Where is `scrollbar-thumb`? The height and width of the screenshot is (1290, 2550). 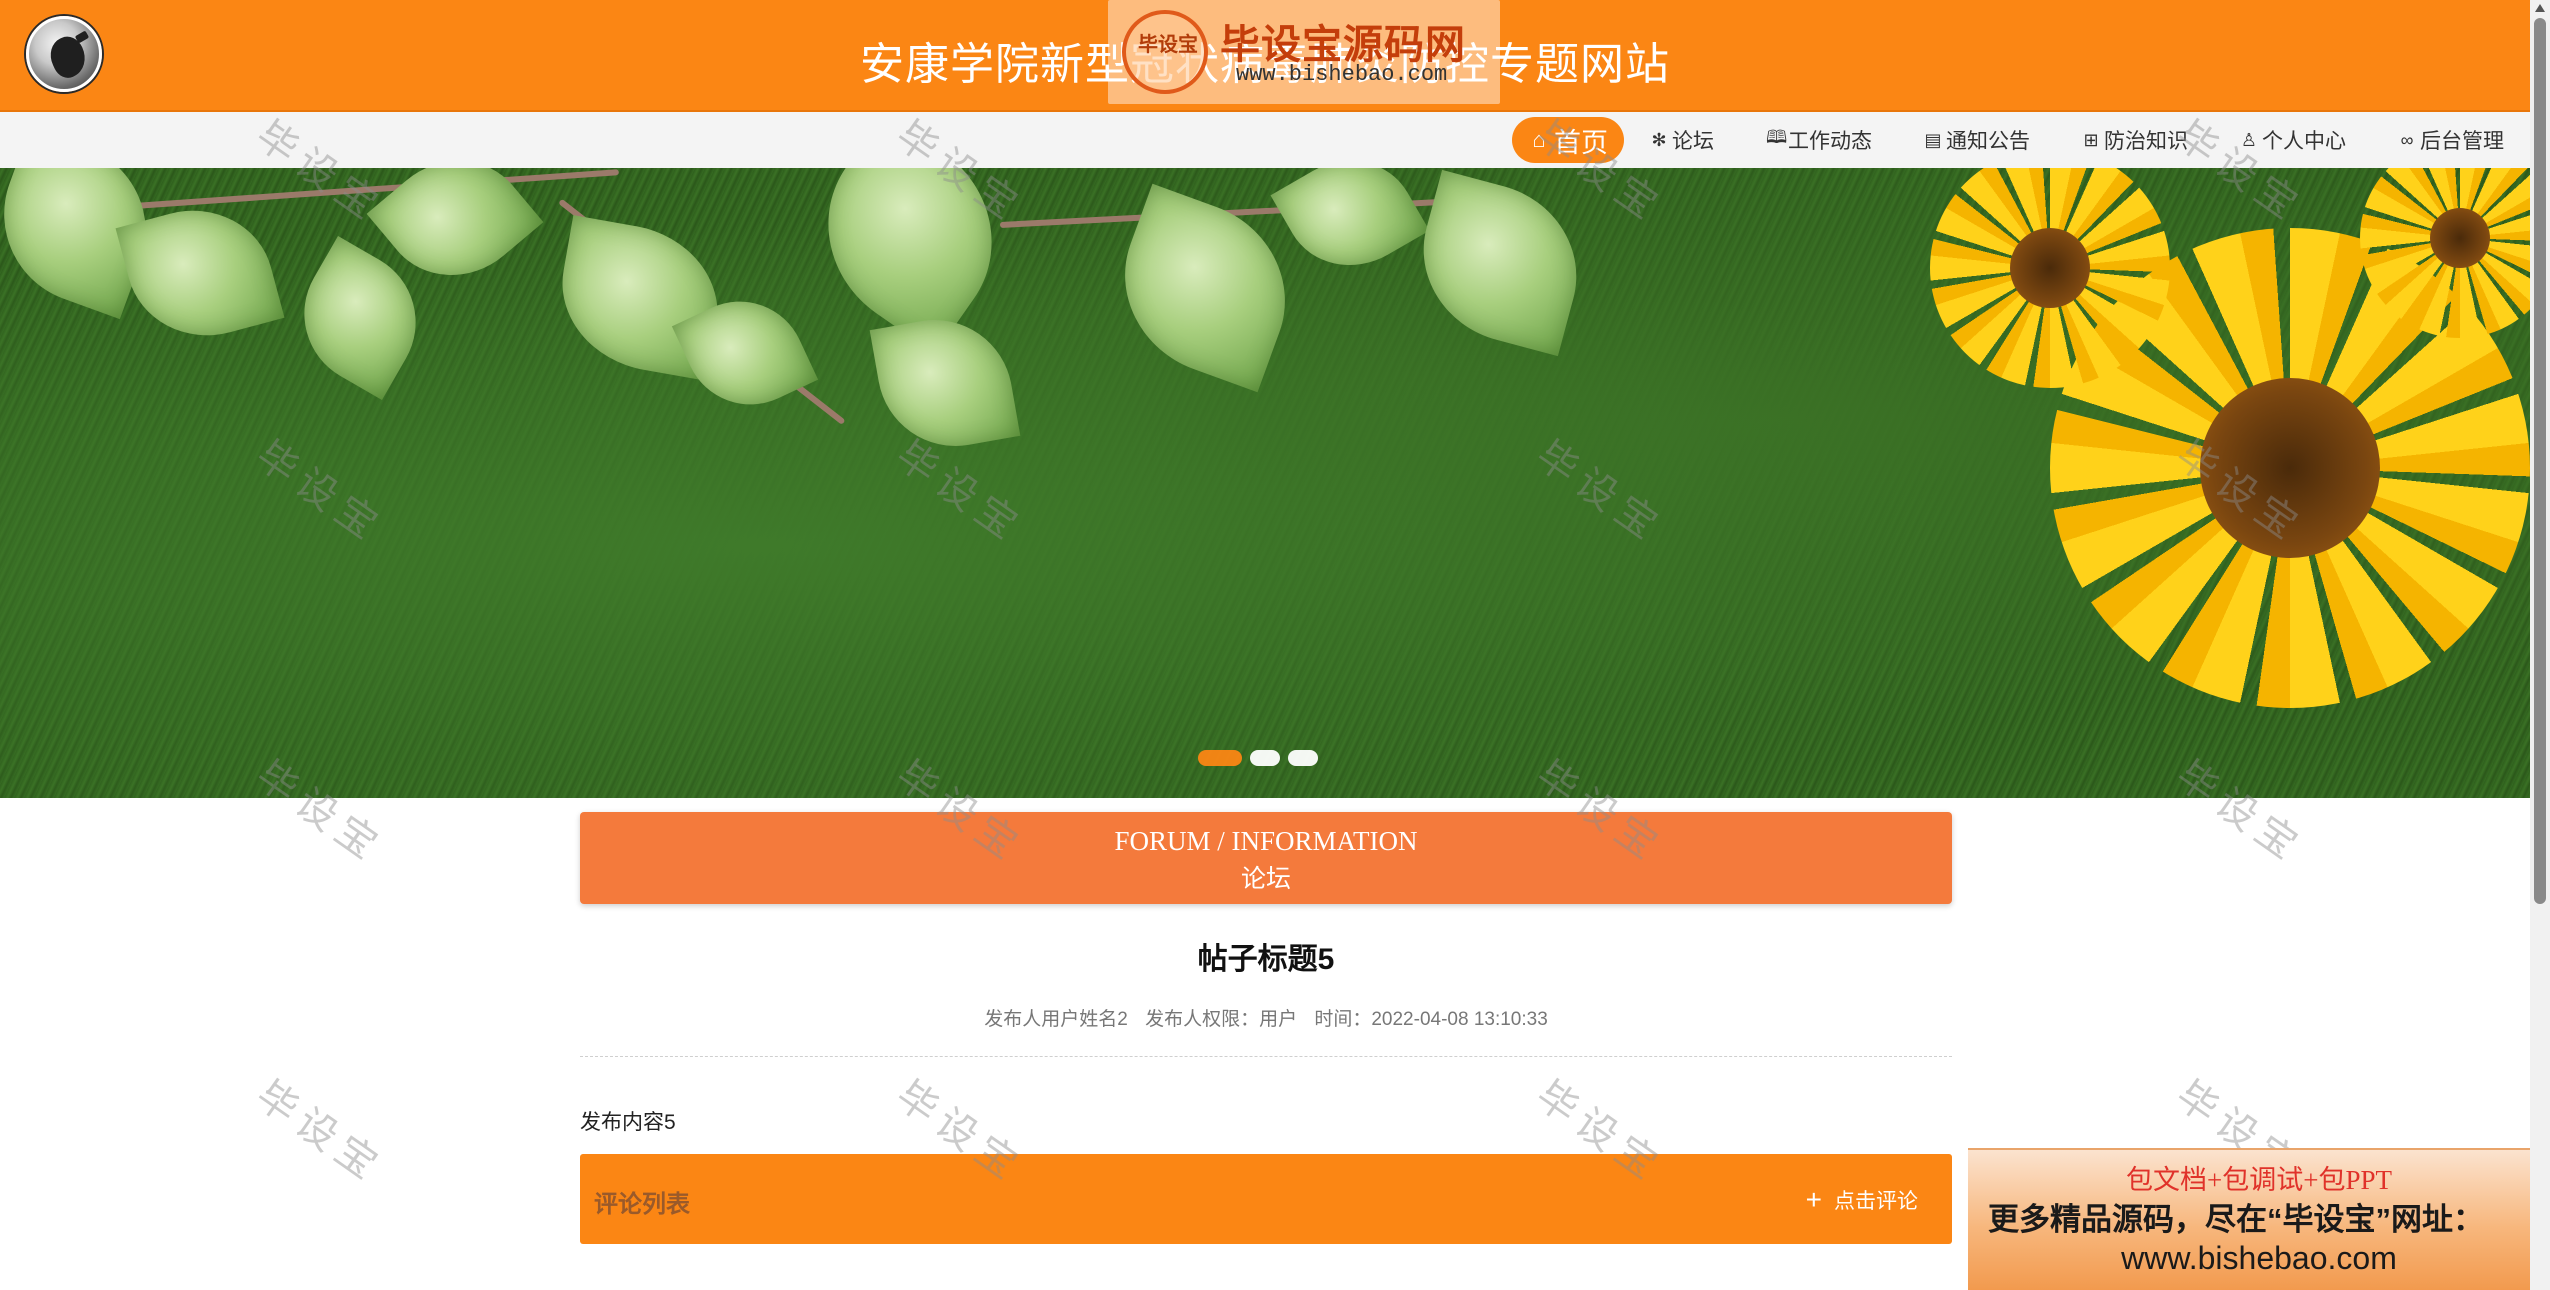
scrollbar-thumb is located at coordinates (2540, 461).